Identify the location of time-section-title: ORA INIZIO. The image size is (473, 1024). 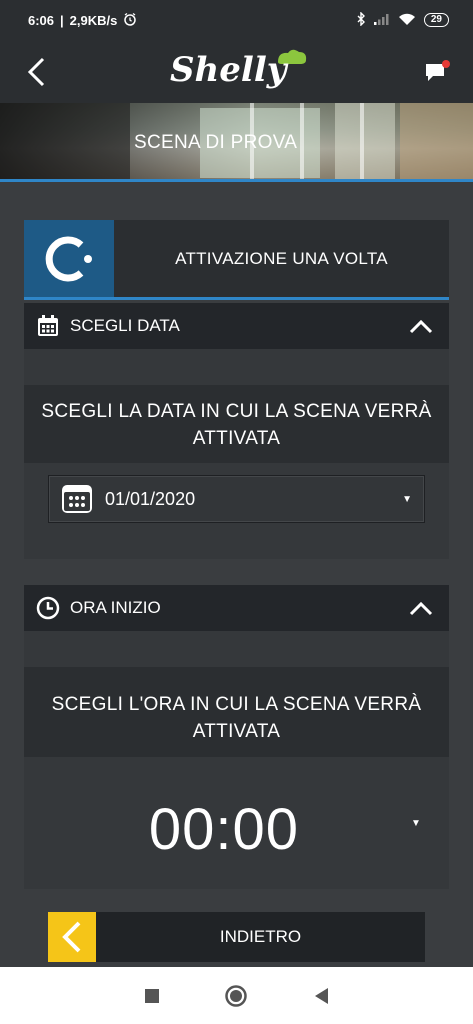
(115, 607).